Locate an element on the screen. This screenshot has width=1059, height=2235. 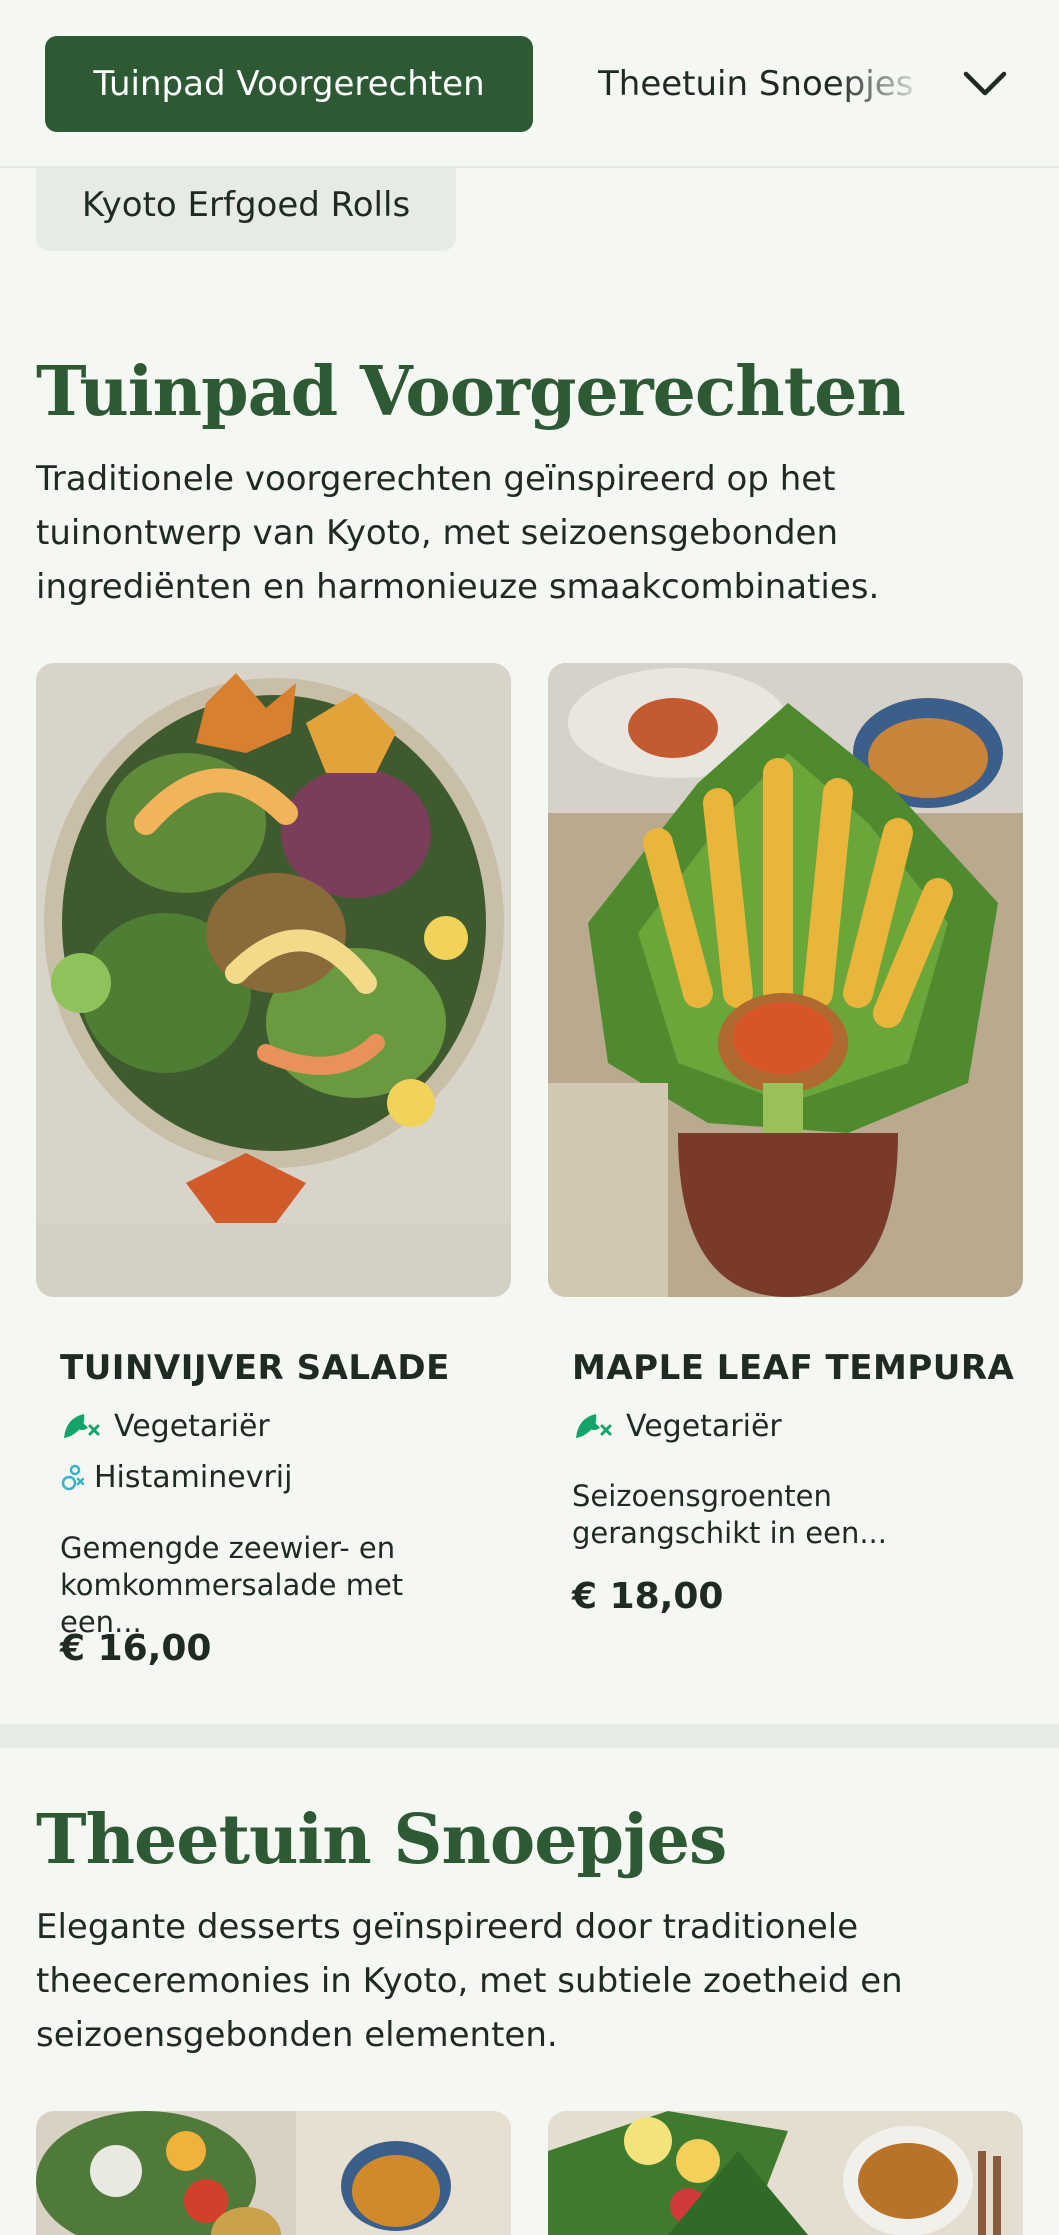
section-title: Tuinpad Voorgerechten is located at coordinates (471, 392).